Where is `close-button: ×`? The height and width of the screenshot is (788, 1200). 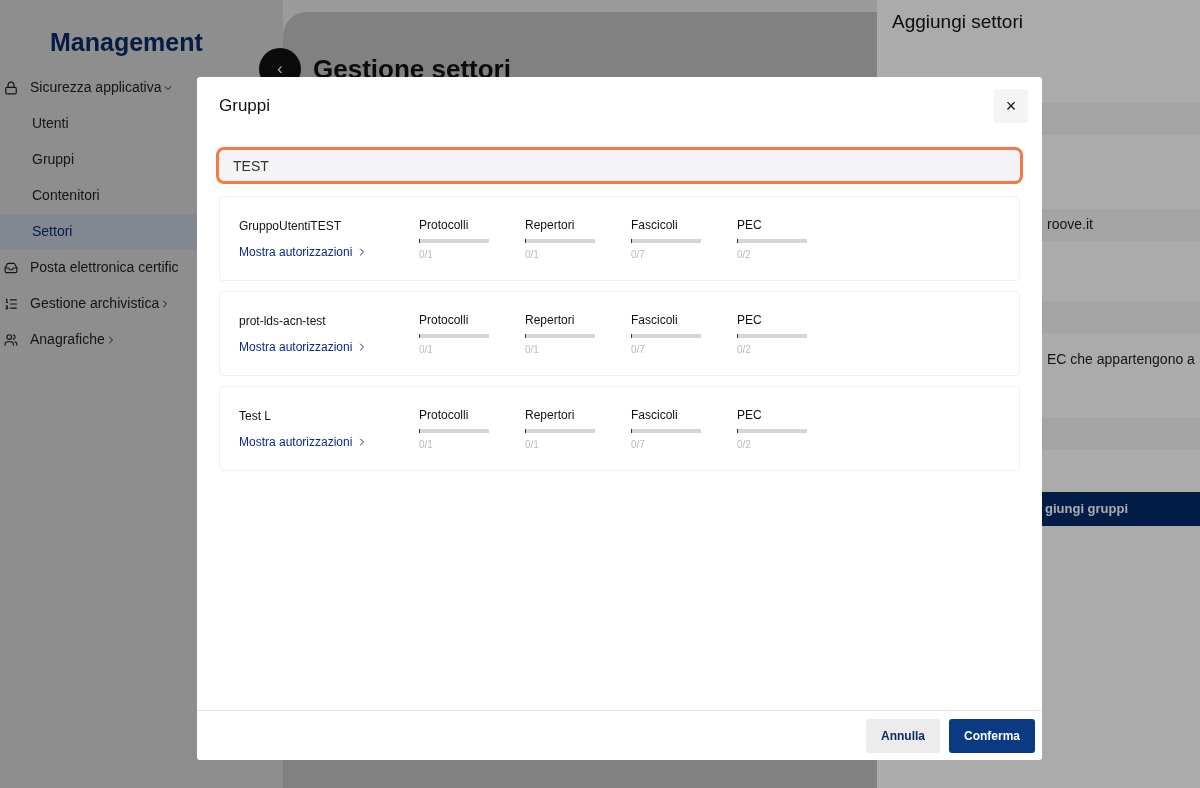 close-button: × is located at coordinates (1011, 106).